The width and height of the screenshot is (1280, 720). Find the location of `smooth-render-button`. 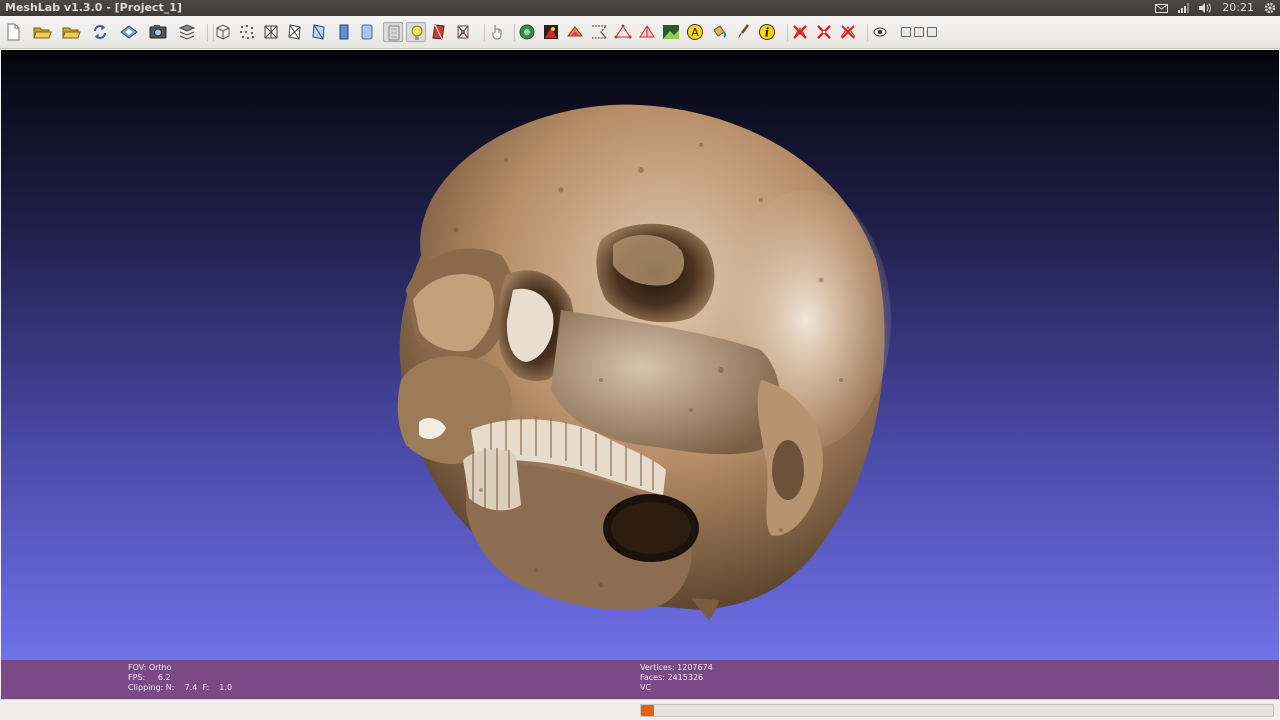

smooth-render-button is located at coordinates (367, 32).